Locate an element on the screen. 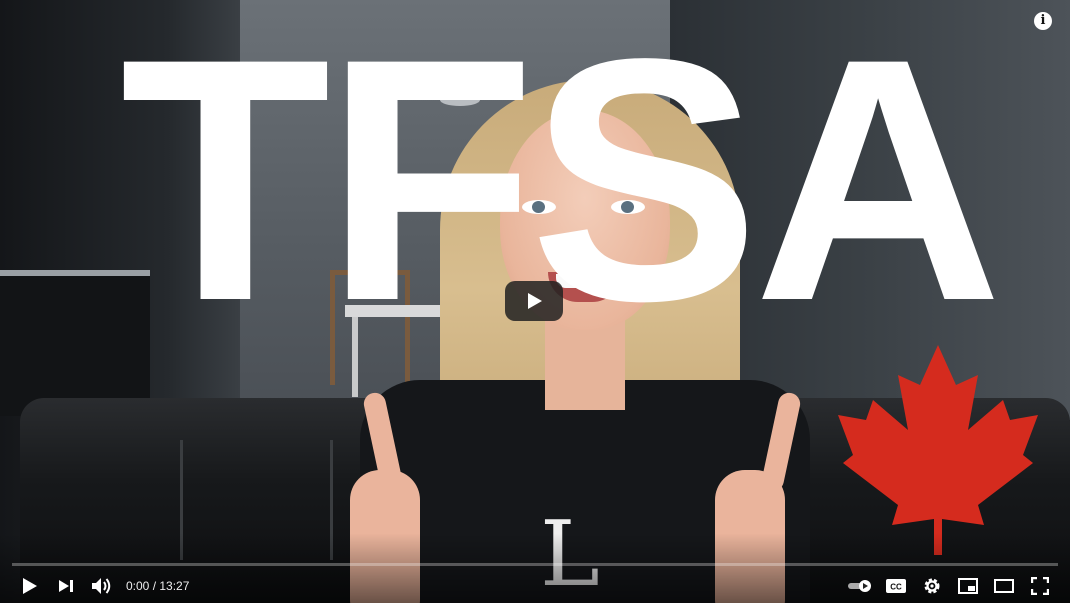  settings-button is located at coordinates (932, 586).